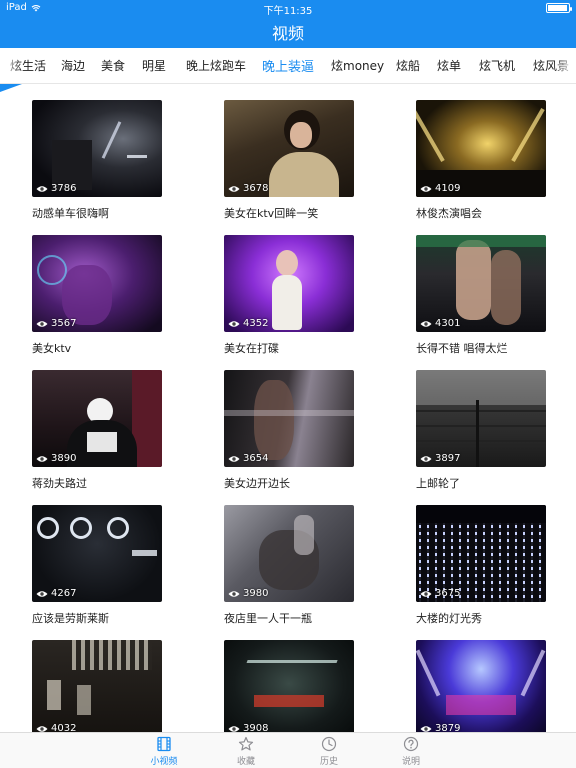 This screenshot has width=576, height=768. Describe the element at coordinates (289, 418) in the screenshot. I see `video-thumbnail: 3654` at that location.